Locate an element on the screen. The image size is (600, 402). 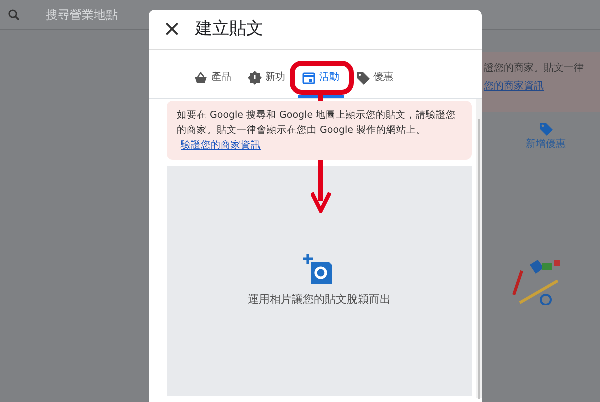
highlight-ring is located at coordinates (322, 78).